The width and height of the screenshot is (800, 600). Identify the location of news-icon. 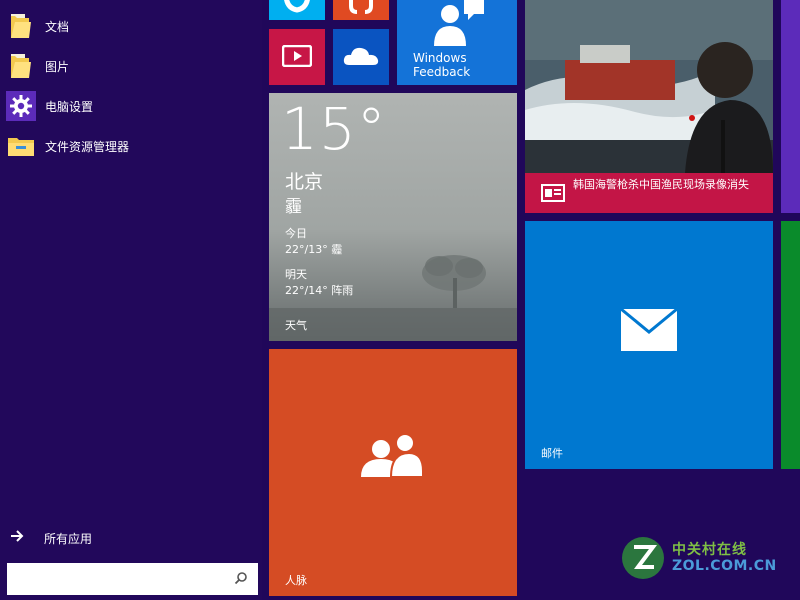
(553, 195).